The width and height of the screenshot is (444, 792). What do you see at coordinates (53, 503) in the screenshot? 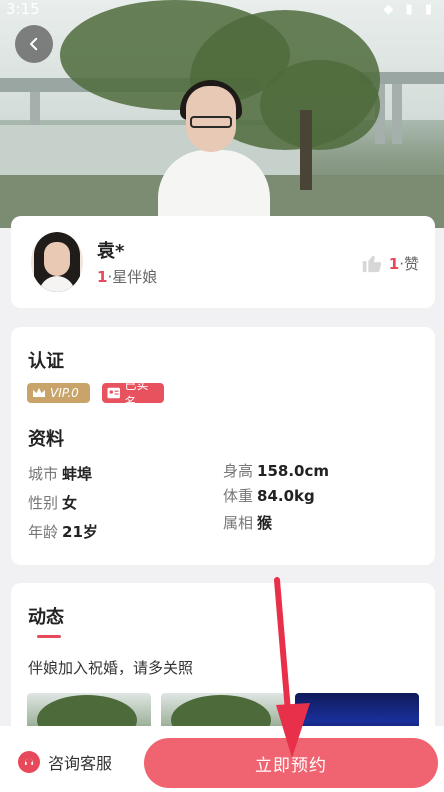
I see `detail-gender: 性别女` at bounding box center [53, 503].